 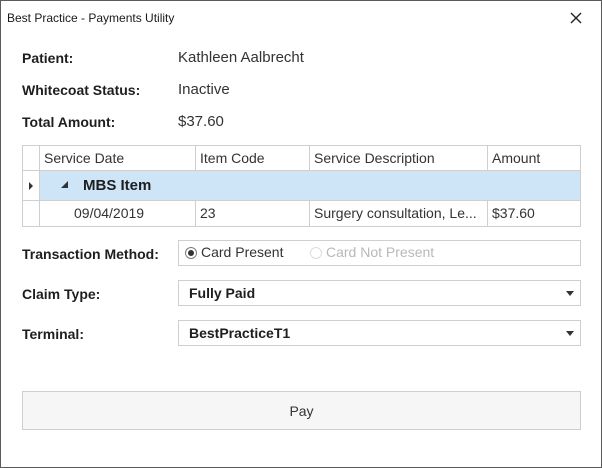 What do you see at coordinates (379, 333) in the screenshot?
I see `terminal-dropdown: BestPracticeT1` at bounding box center [379, 333].